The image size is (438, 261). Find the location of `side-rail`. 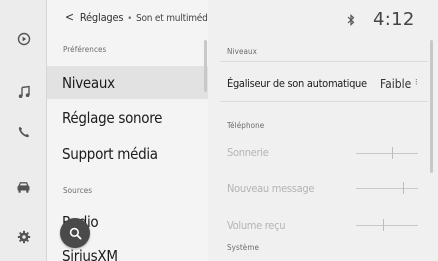

side-rail is located at coordinates (23, 130).